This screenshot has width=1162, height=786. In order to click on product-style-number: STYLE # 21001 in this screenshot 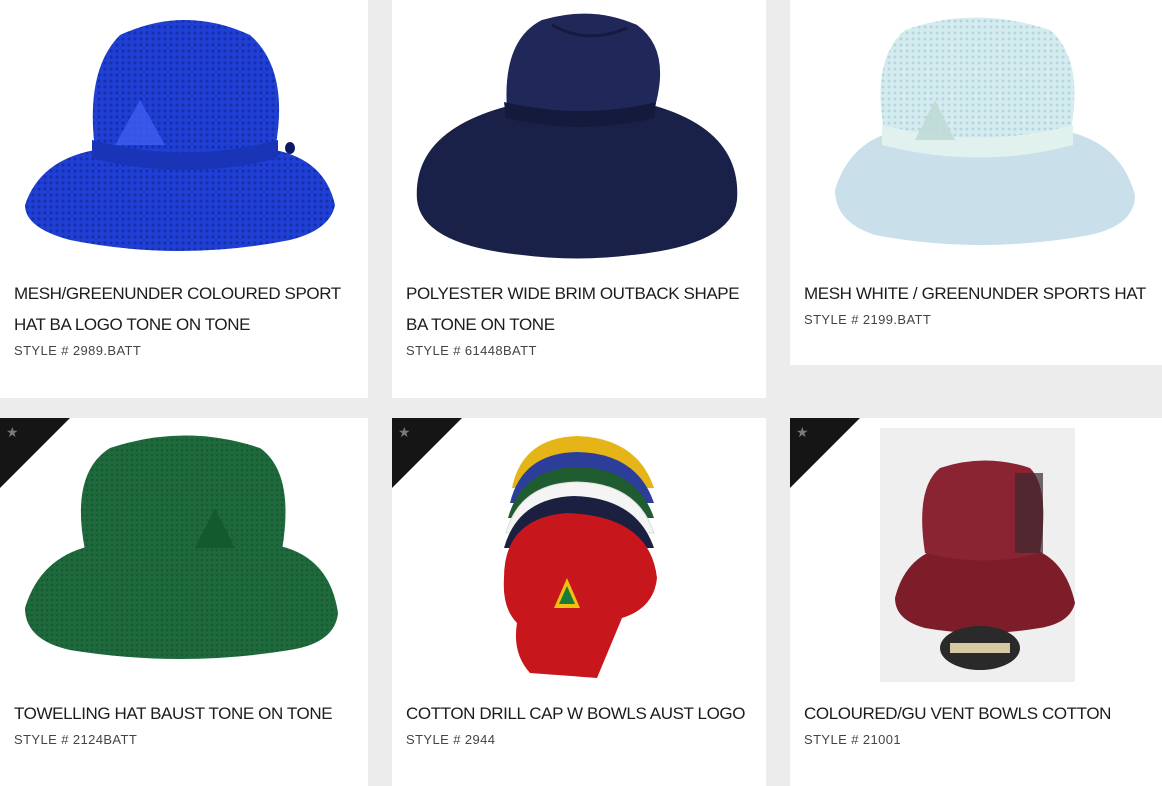, I will do `click(852, 739)`.